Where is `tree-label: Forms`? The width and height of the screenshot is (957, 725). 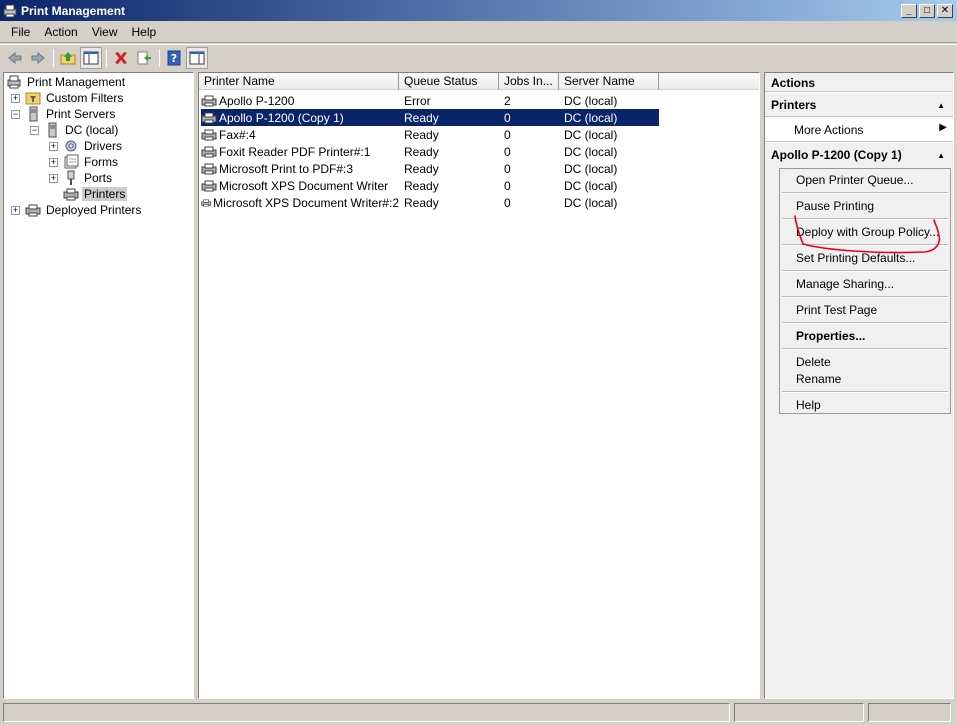
tree-label: Forms is located at coordinates (101, 162).